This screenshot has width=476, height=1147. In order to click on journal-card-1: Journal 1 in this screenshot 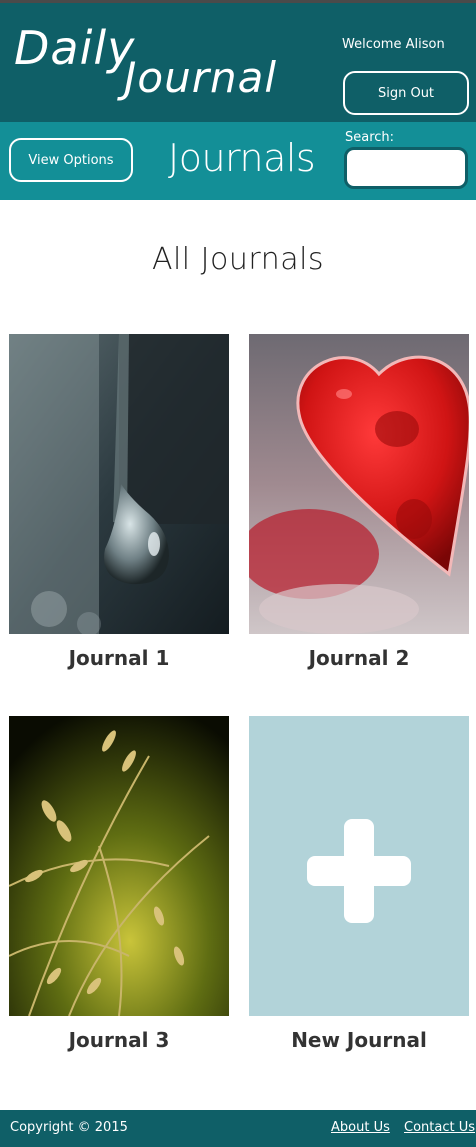, I will do `click(119, 502)`.